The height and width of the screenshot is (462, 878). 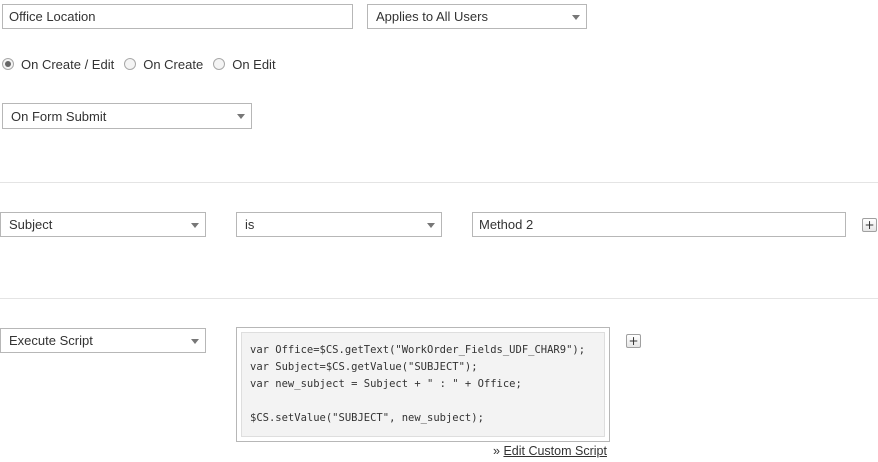 What do you see at coordinates (659, 224) in the screenshot?
I see `condition-value-input: Method 2` at bounding box center [659, 224].